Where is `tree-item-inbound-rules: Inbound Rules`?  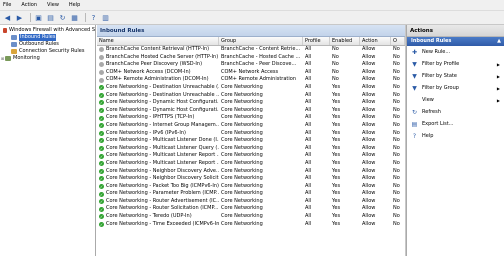 tree-item-inbound-rules: Inbound Rules is located at coordinates (47, 37).